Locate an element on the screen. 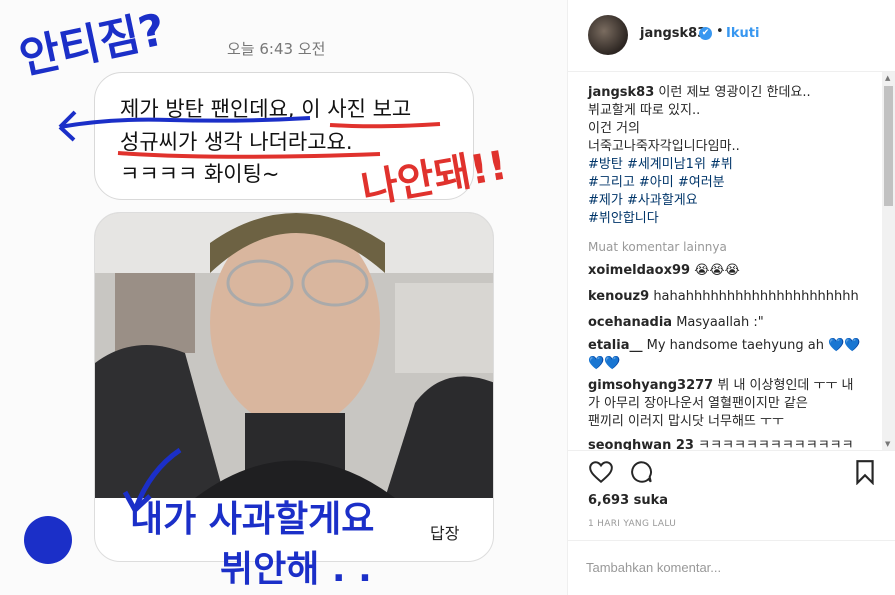 The image size is (895, 595). hashtag-line-1: #방탄 #세계미남1위 #뷔 is located at coordinates (660, 164).